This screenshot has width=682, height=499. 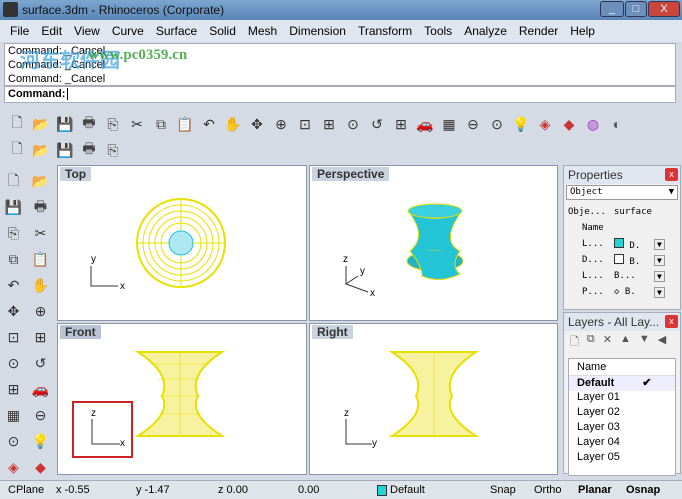 What do you see at coordinates (636, 9) in the screenshot?
I see `maximize-button: □` at bounding box center [636, 9].